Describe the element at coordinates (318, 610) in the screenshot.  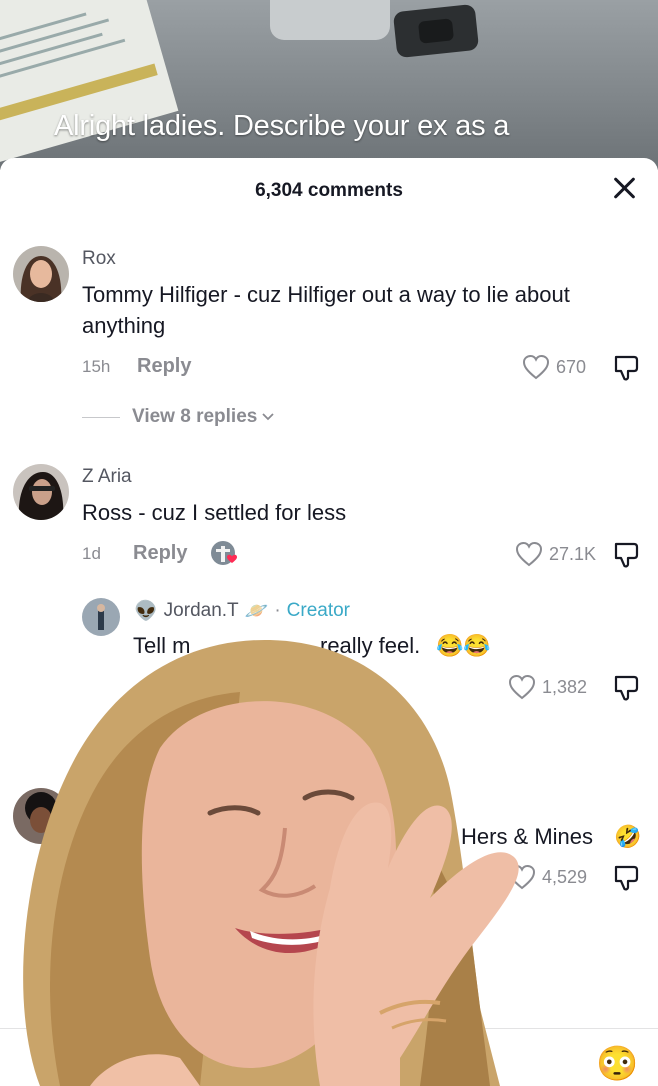
I see `creator-badge: Creator` at that location.